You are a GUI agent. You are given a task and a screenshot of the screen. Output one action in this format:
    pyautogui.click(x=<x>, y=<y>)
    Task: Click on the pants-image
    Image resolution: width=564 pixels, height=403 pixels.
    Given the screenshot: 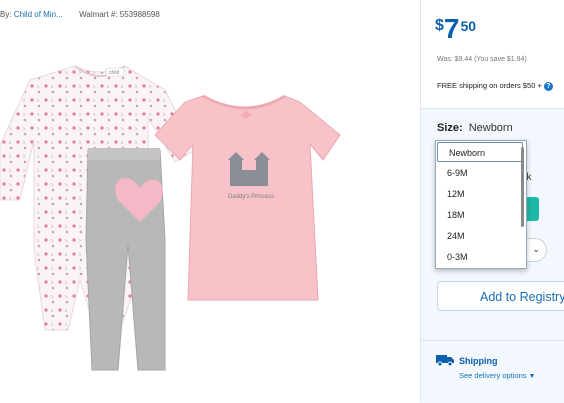 What is the action you would take?
    pyautogui.click(x=125, y=259)
    